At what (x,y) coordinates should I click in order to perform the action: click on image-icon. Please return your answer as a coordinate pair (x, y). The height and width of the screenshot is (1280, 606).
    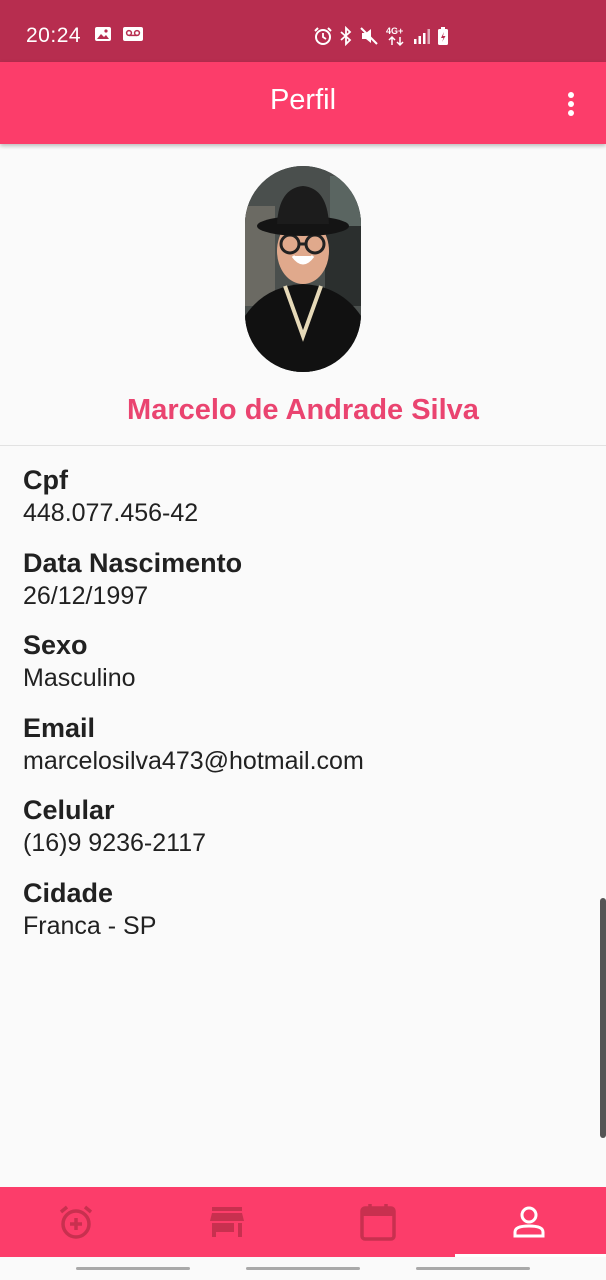
    Looking at the image, I should click on (103, 36).